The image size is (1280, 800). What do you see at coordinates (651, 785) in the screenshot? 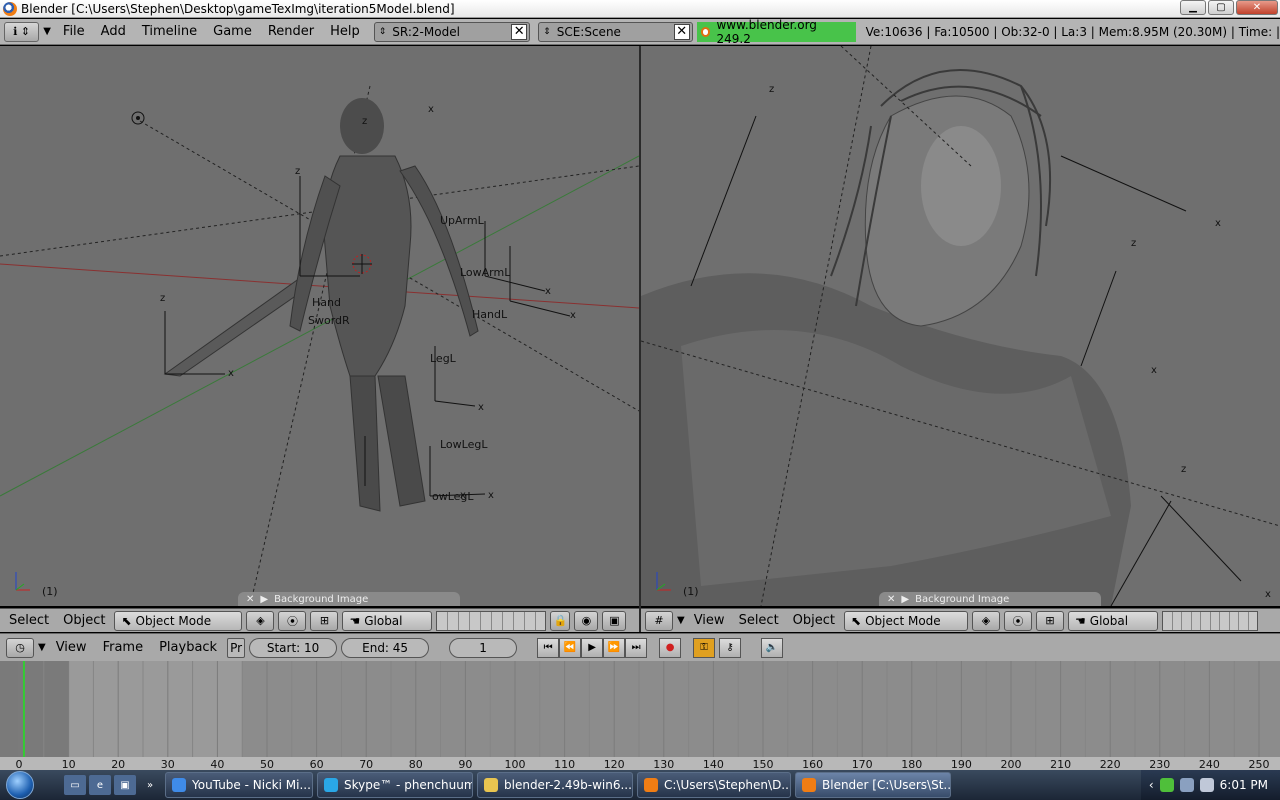
I see `blender-icon` at bounding box center [651, 785].